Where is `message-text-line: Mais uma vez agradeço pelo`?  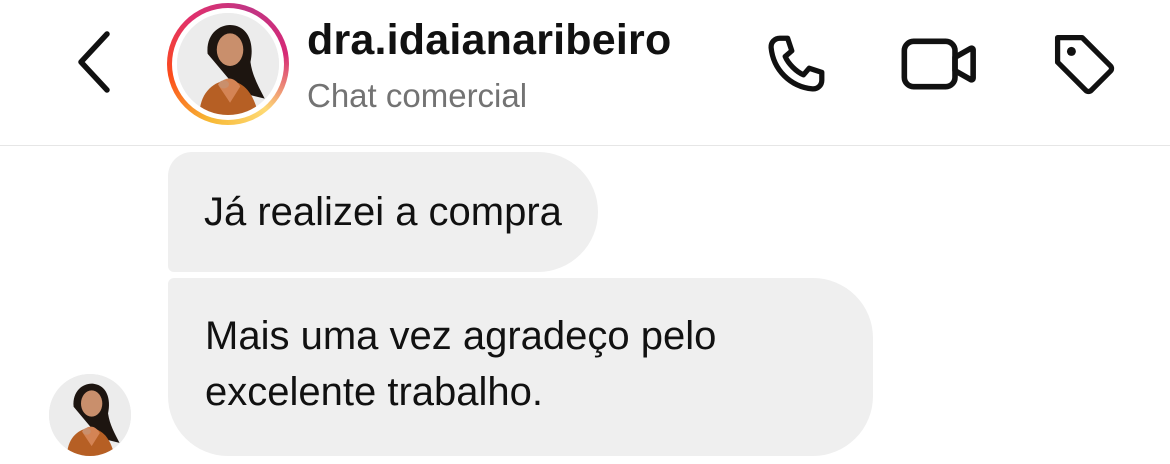
message-text-line: Mais uma vez agradeço pelo is located at coordinates (461, 336).